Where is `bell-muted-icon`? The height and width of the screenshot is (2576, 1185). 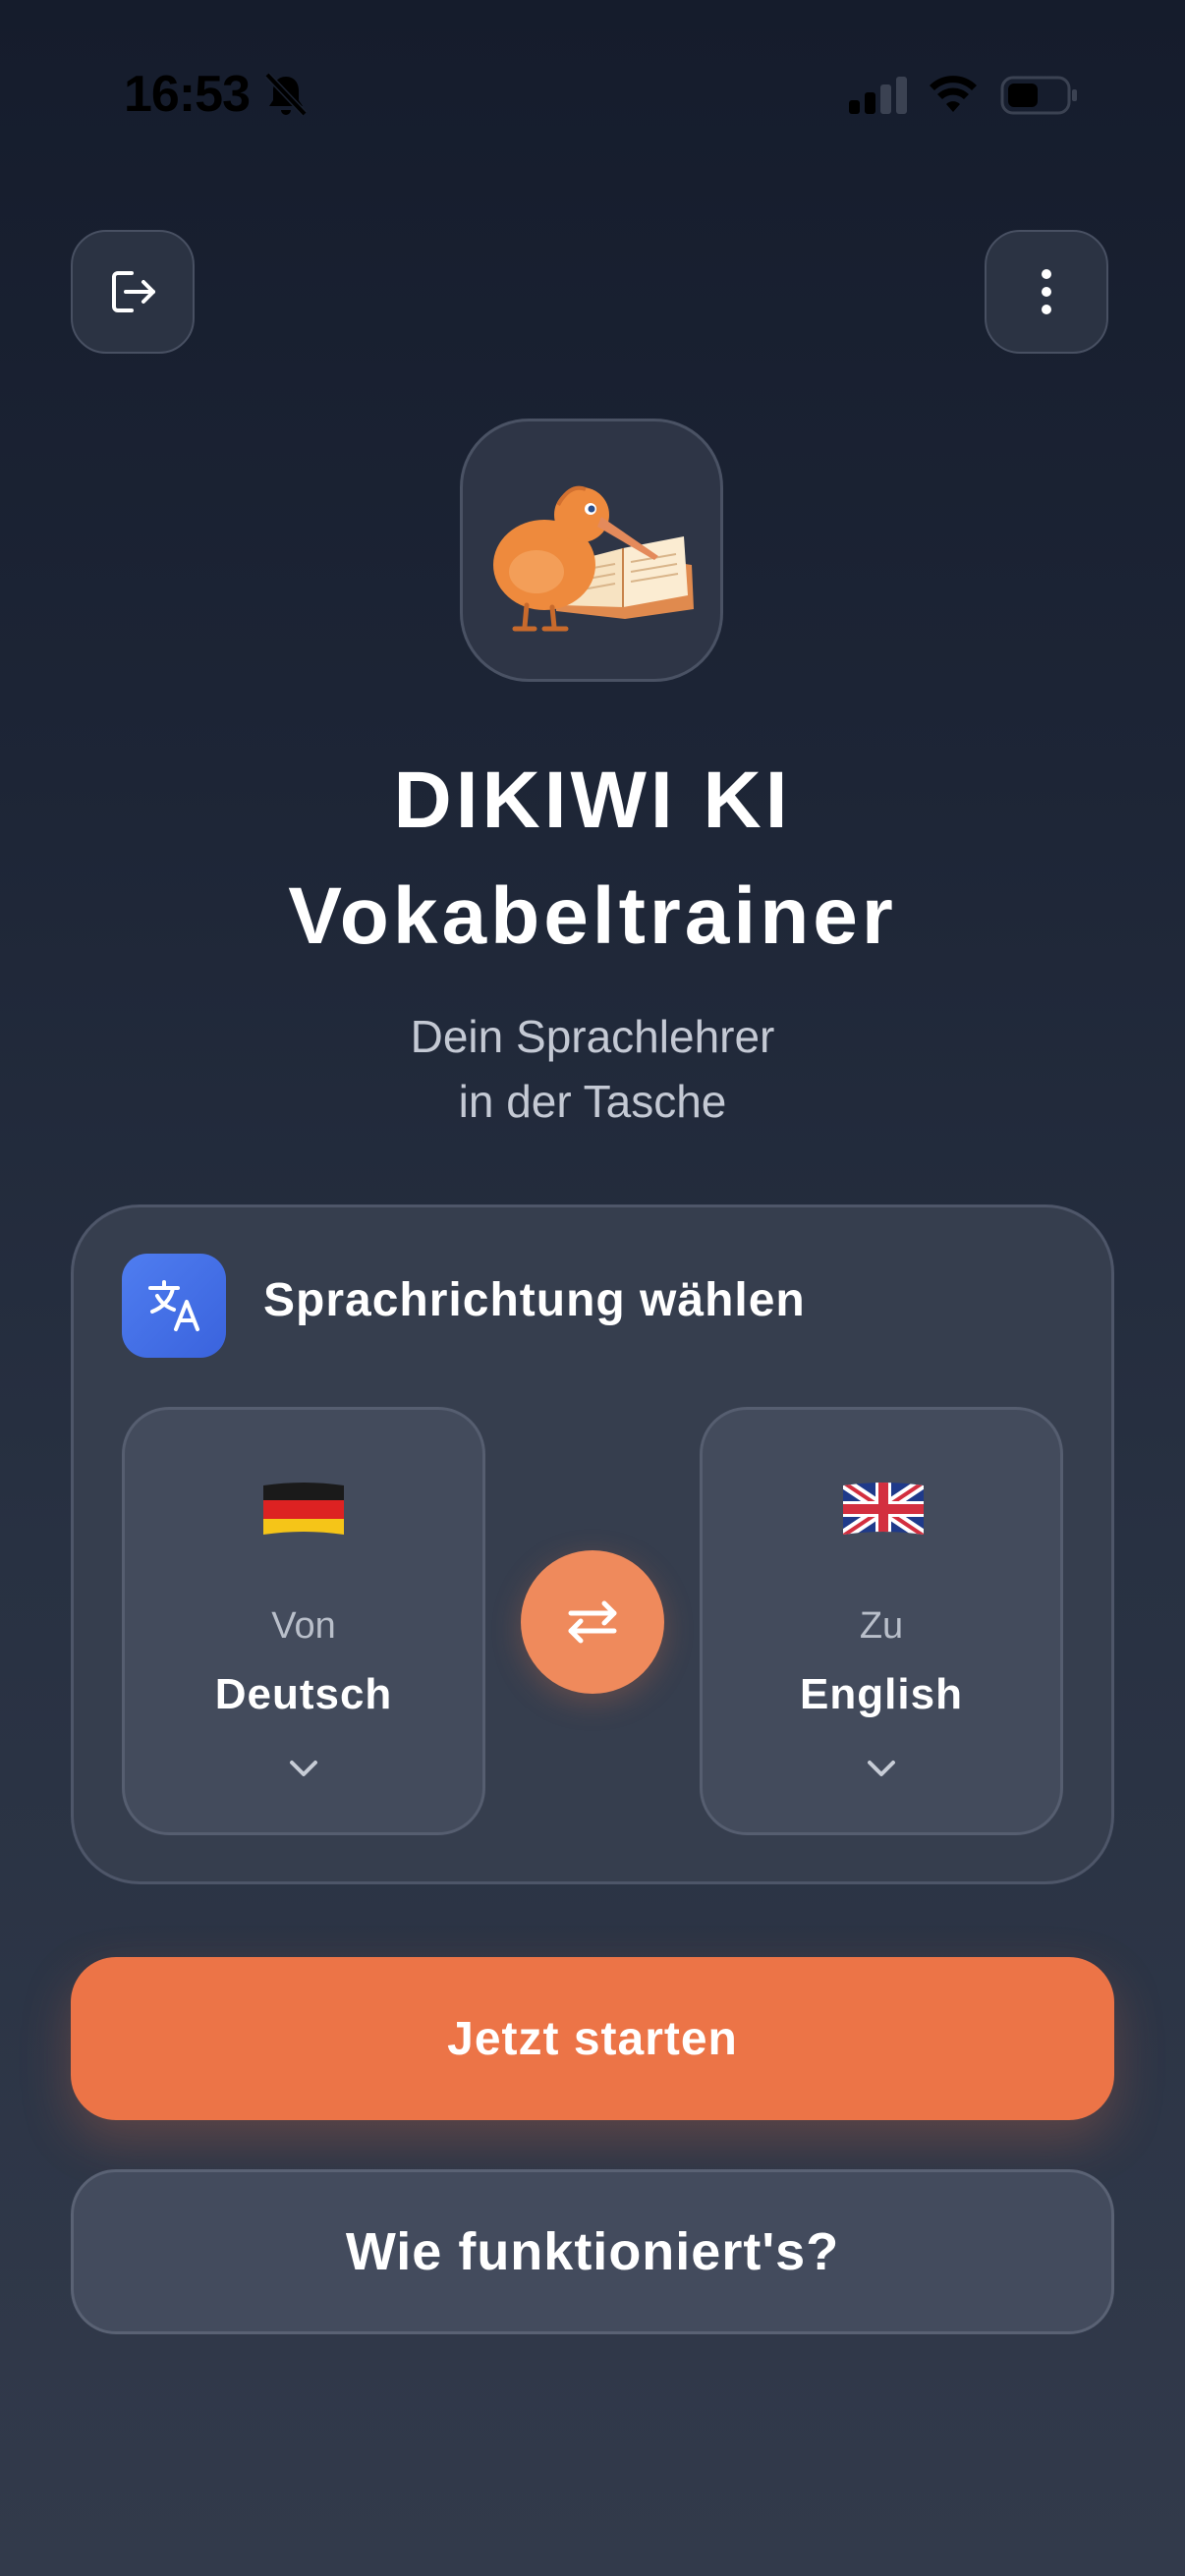 bell-muted-icon is located at coordinates (286, 94).